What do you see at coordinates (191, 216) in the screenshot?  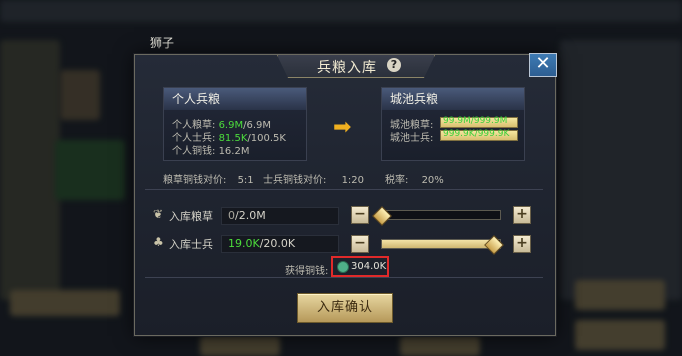 I see `deposit-grain-label: 入库粮草` at bounding box center [191, 216].